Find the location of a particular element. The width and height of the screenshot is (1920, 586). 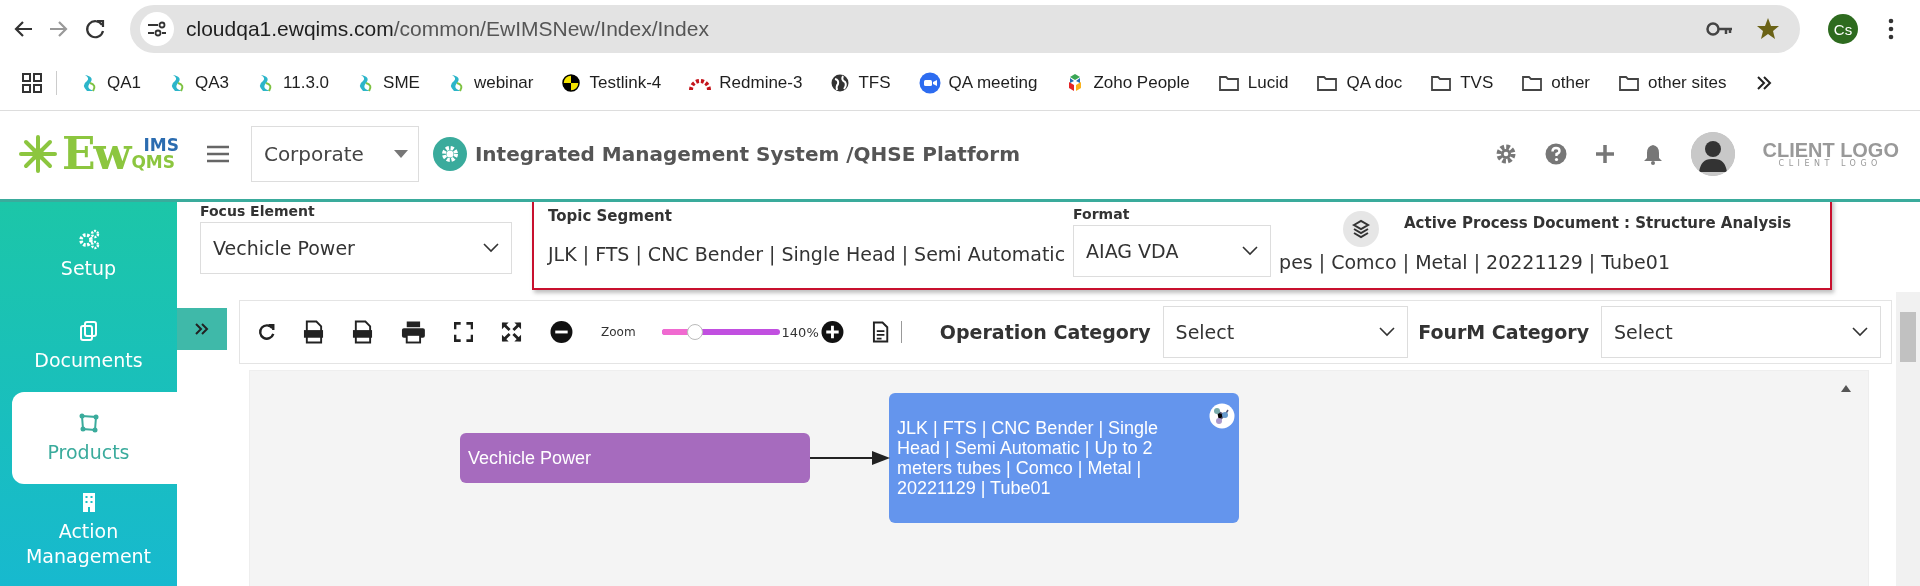

expand-sidebar-button is located at coordinates (202, 329).